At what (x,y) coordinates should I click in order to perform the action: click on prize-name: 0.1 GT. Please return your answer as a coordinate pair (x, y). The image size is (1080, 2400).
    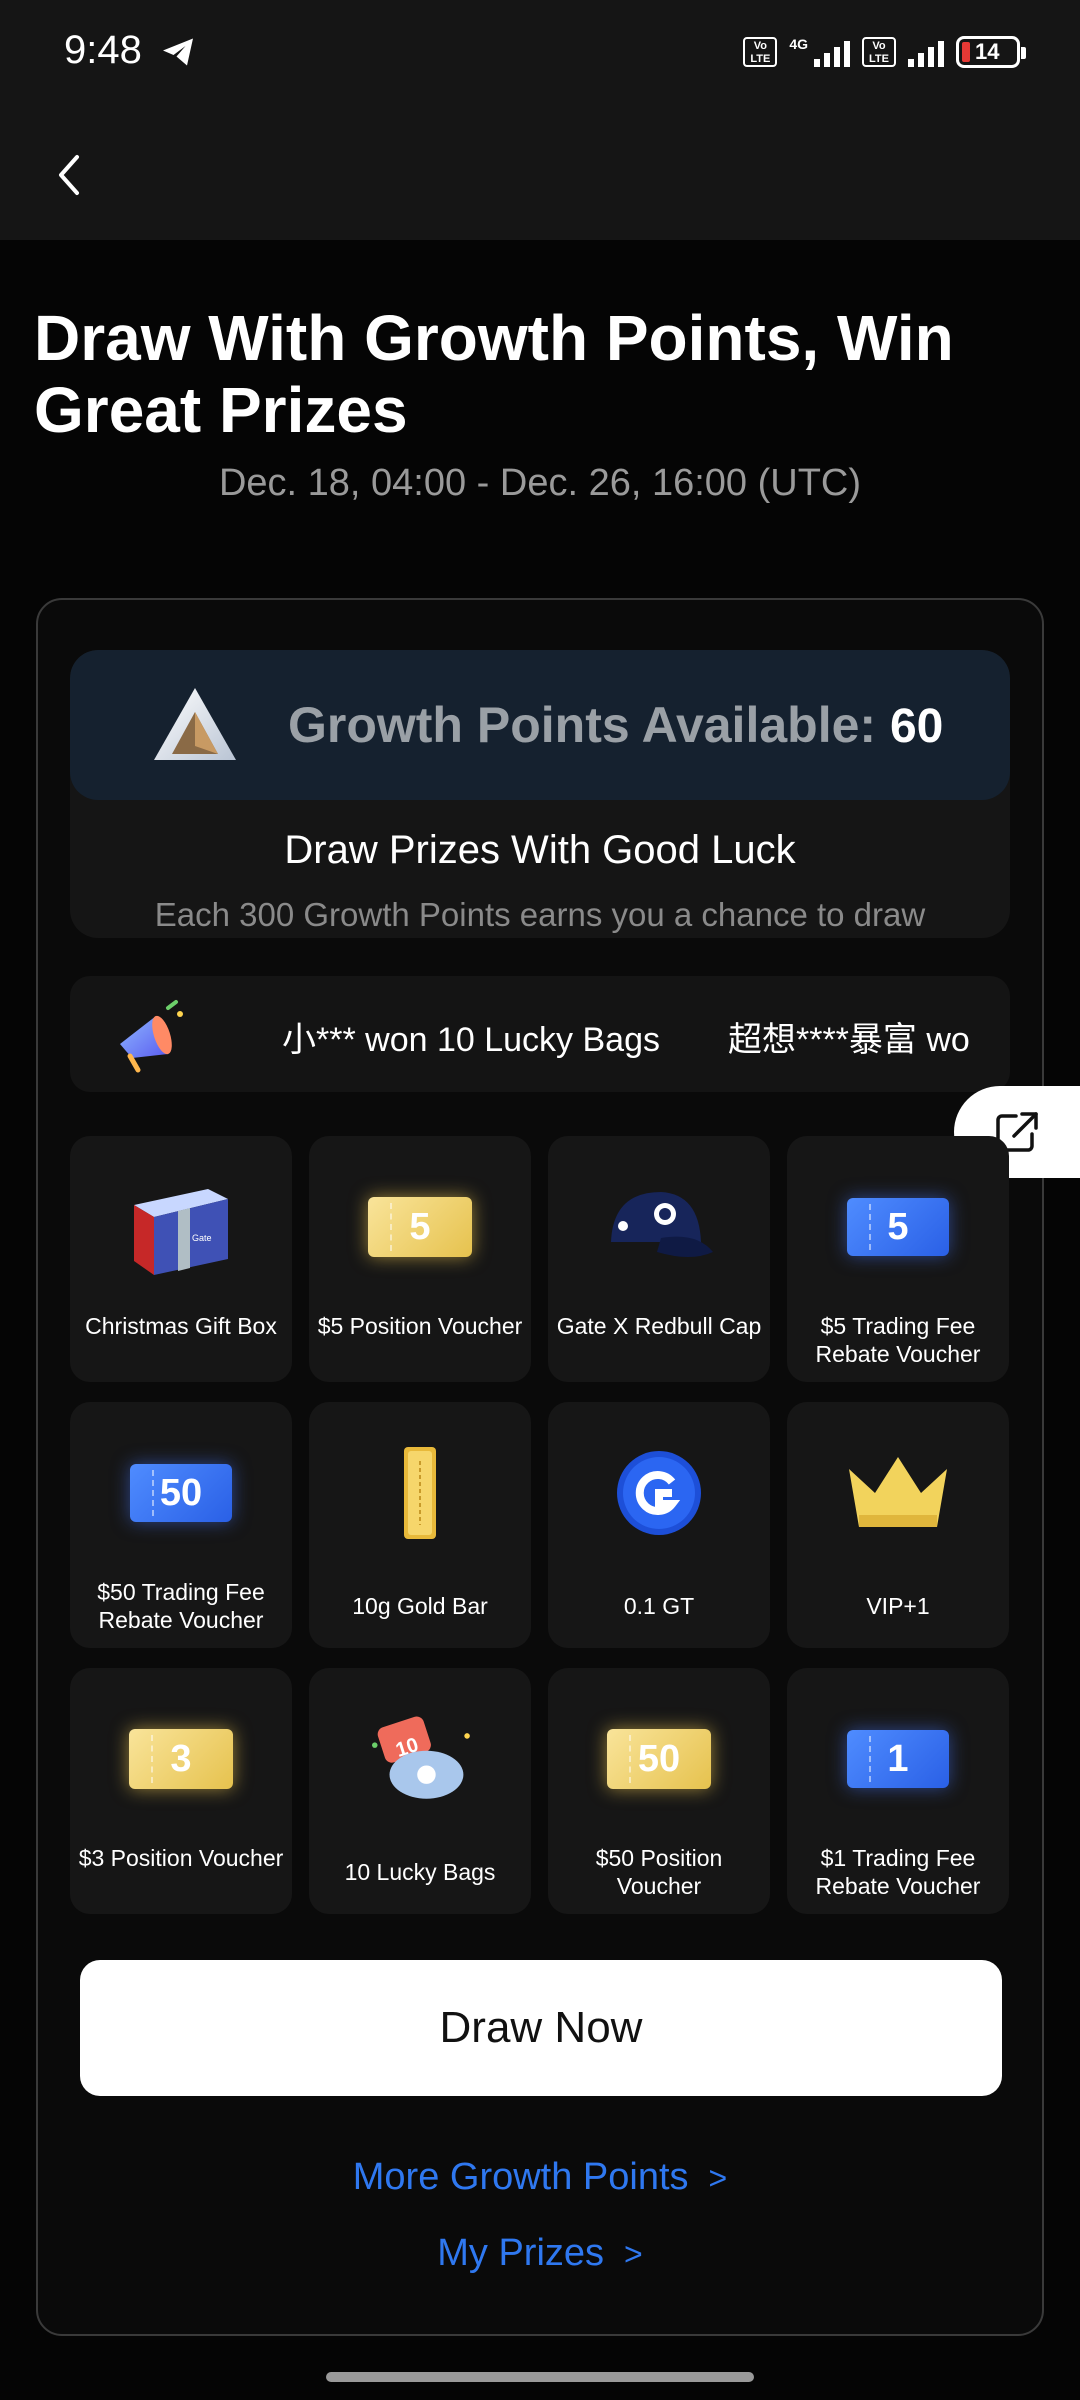
    Looking at the image, I should click on (659, 1606).